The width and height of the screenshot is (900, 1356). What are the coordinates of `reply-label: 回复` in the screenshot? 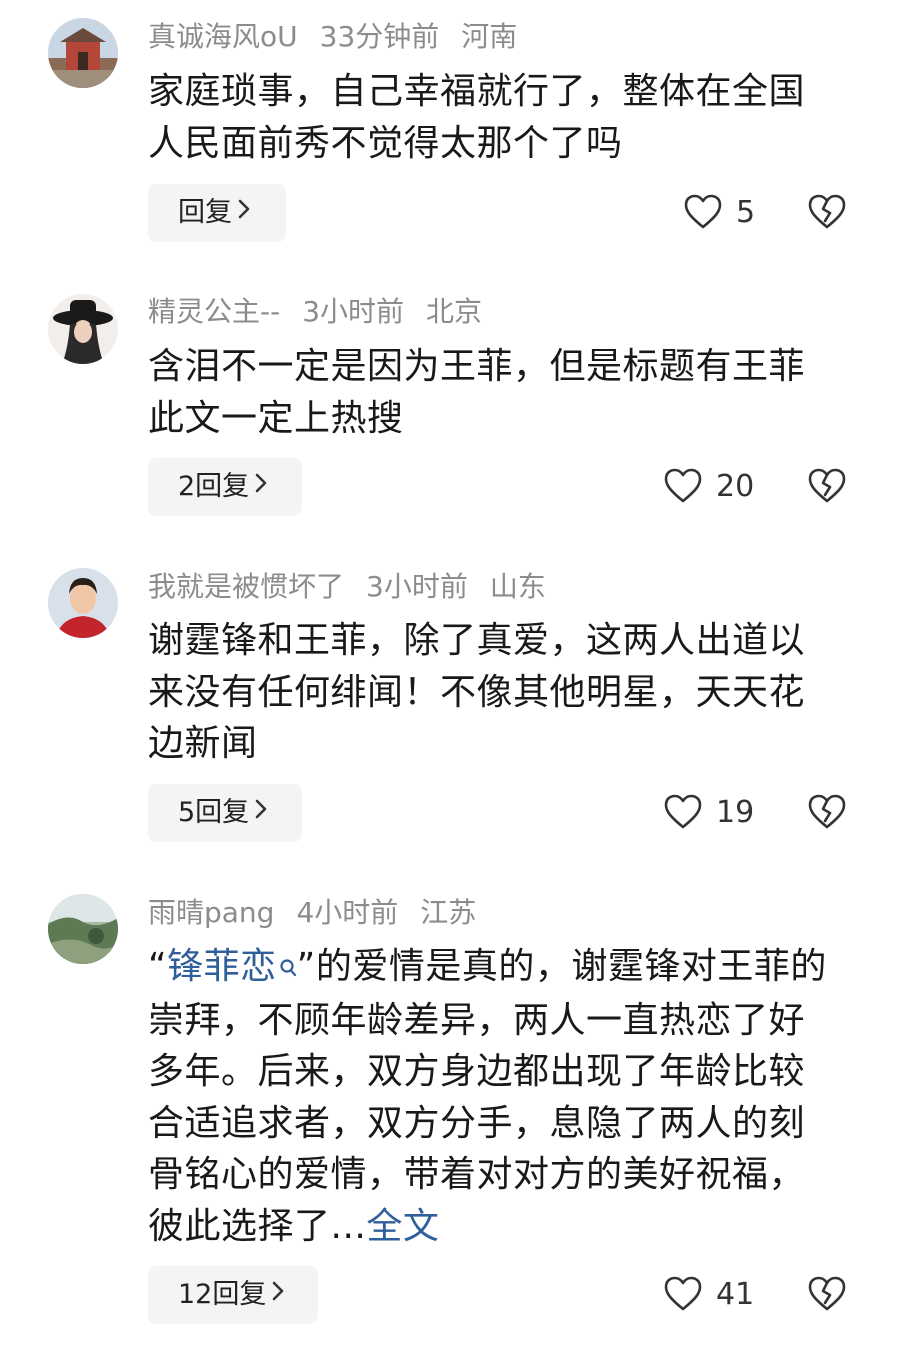 It's located at (205, 212).